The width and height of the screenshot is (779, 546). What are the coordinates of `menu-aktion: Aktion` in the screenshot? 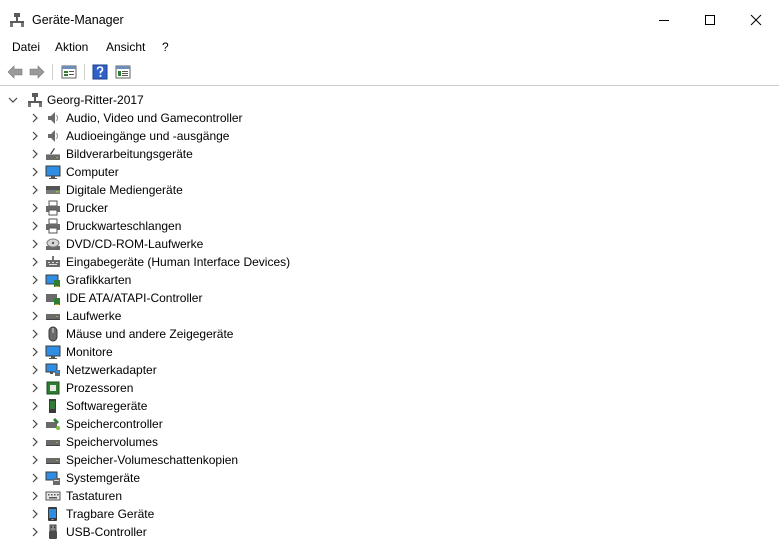 It's located at (71, 49).